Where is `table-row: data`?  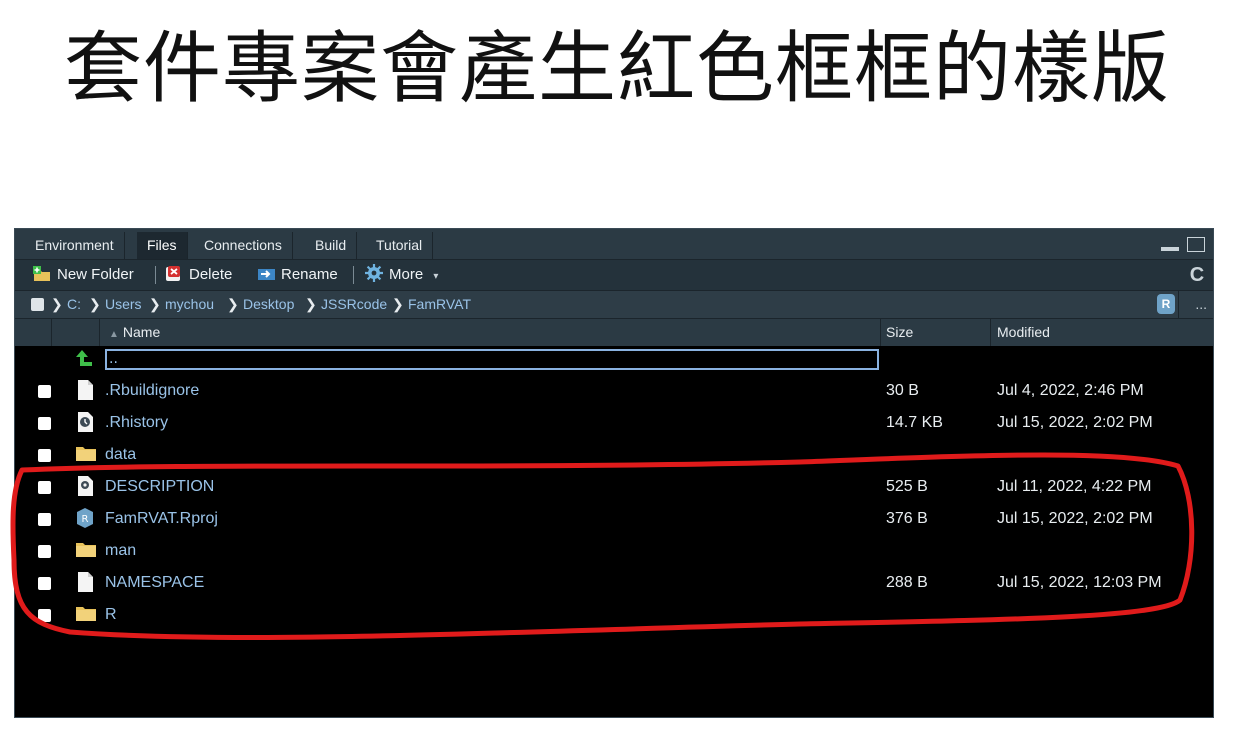 table-row: data is located at coordinates (614, 455).